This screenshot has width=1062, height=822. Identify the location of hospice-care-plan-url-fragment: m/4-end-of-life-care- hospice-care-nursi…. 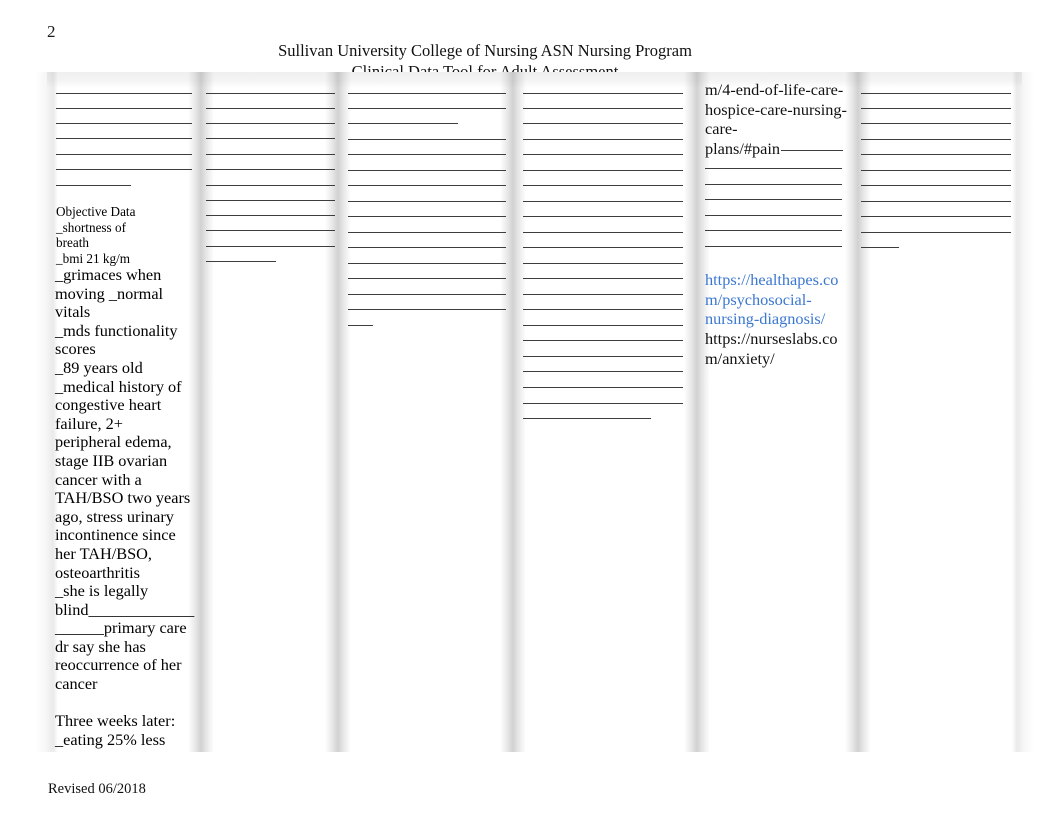
(776, 119).